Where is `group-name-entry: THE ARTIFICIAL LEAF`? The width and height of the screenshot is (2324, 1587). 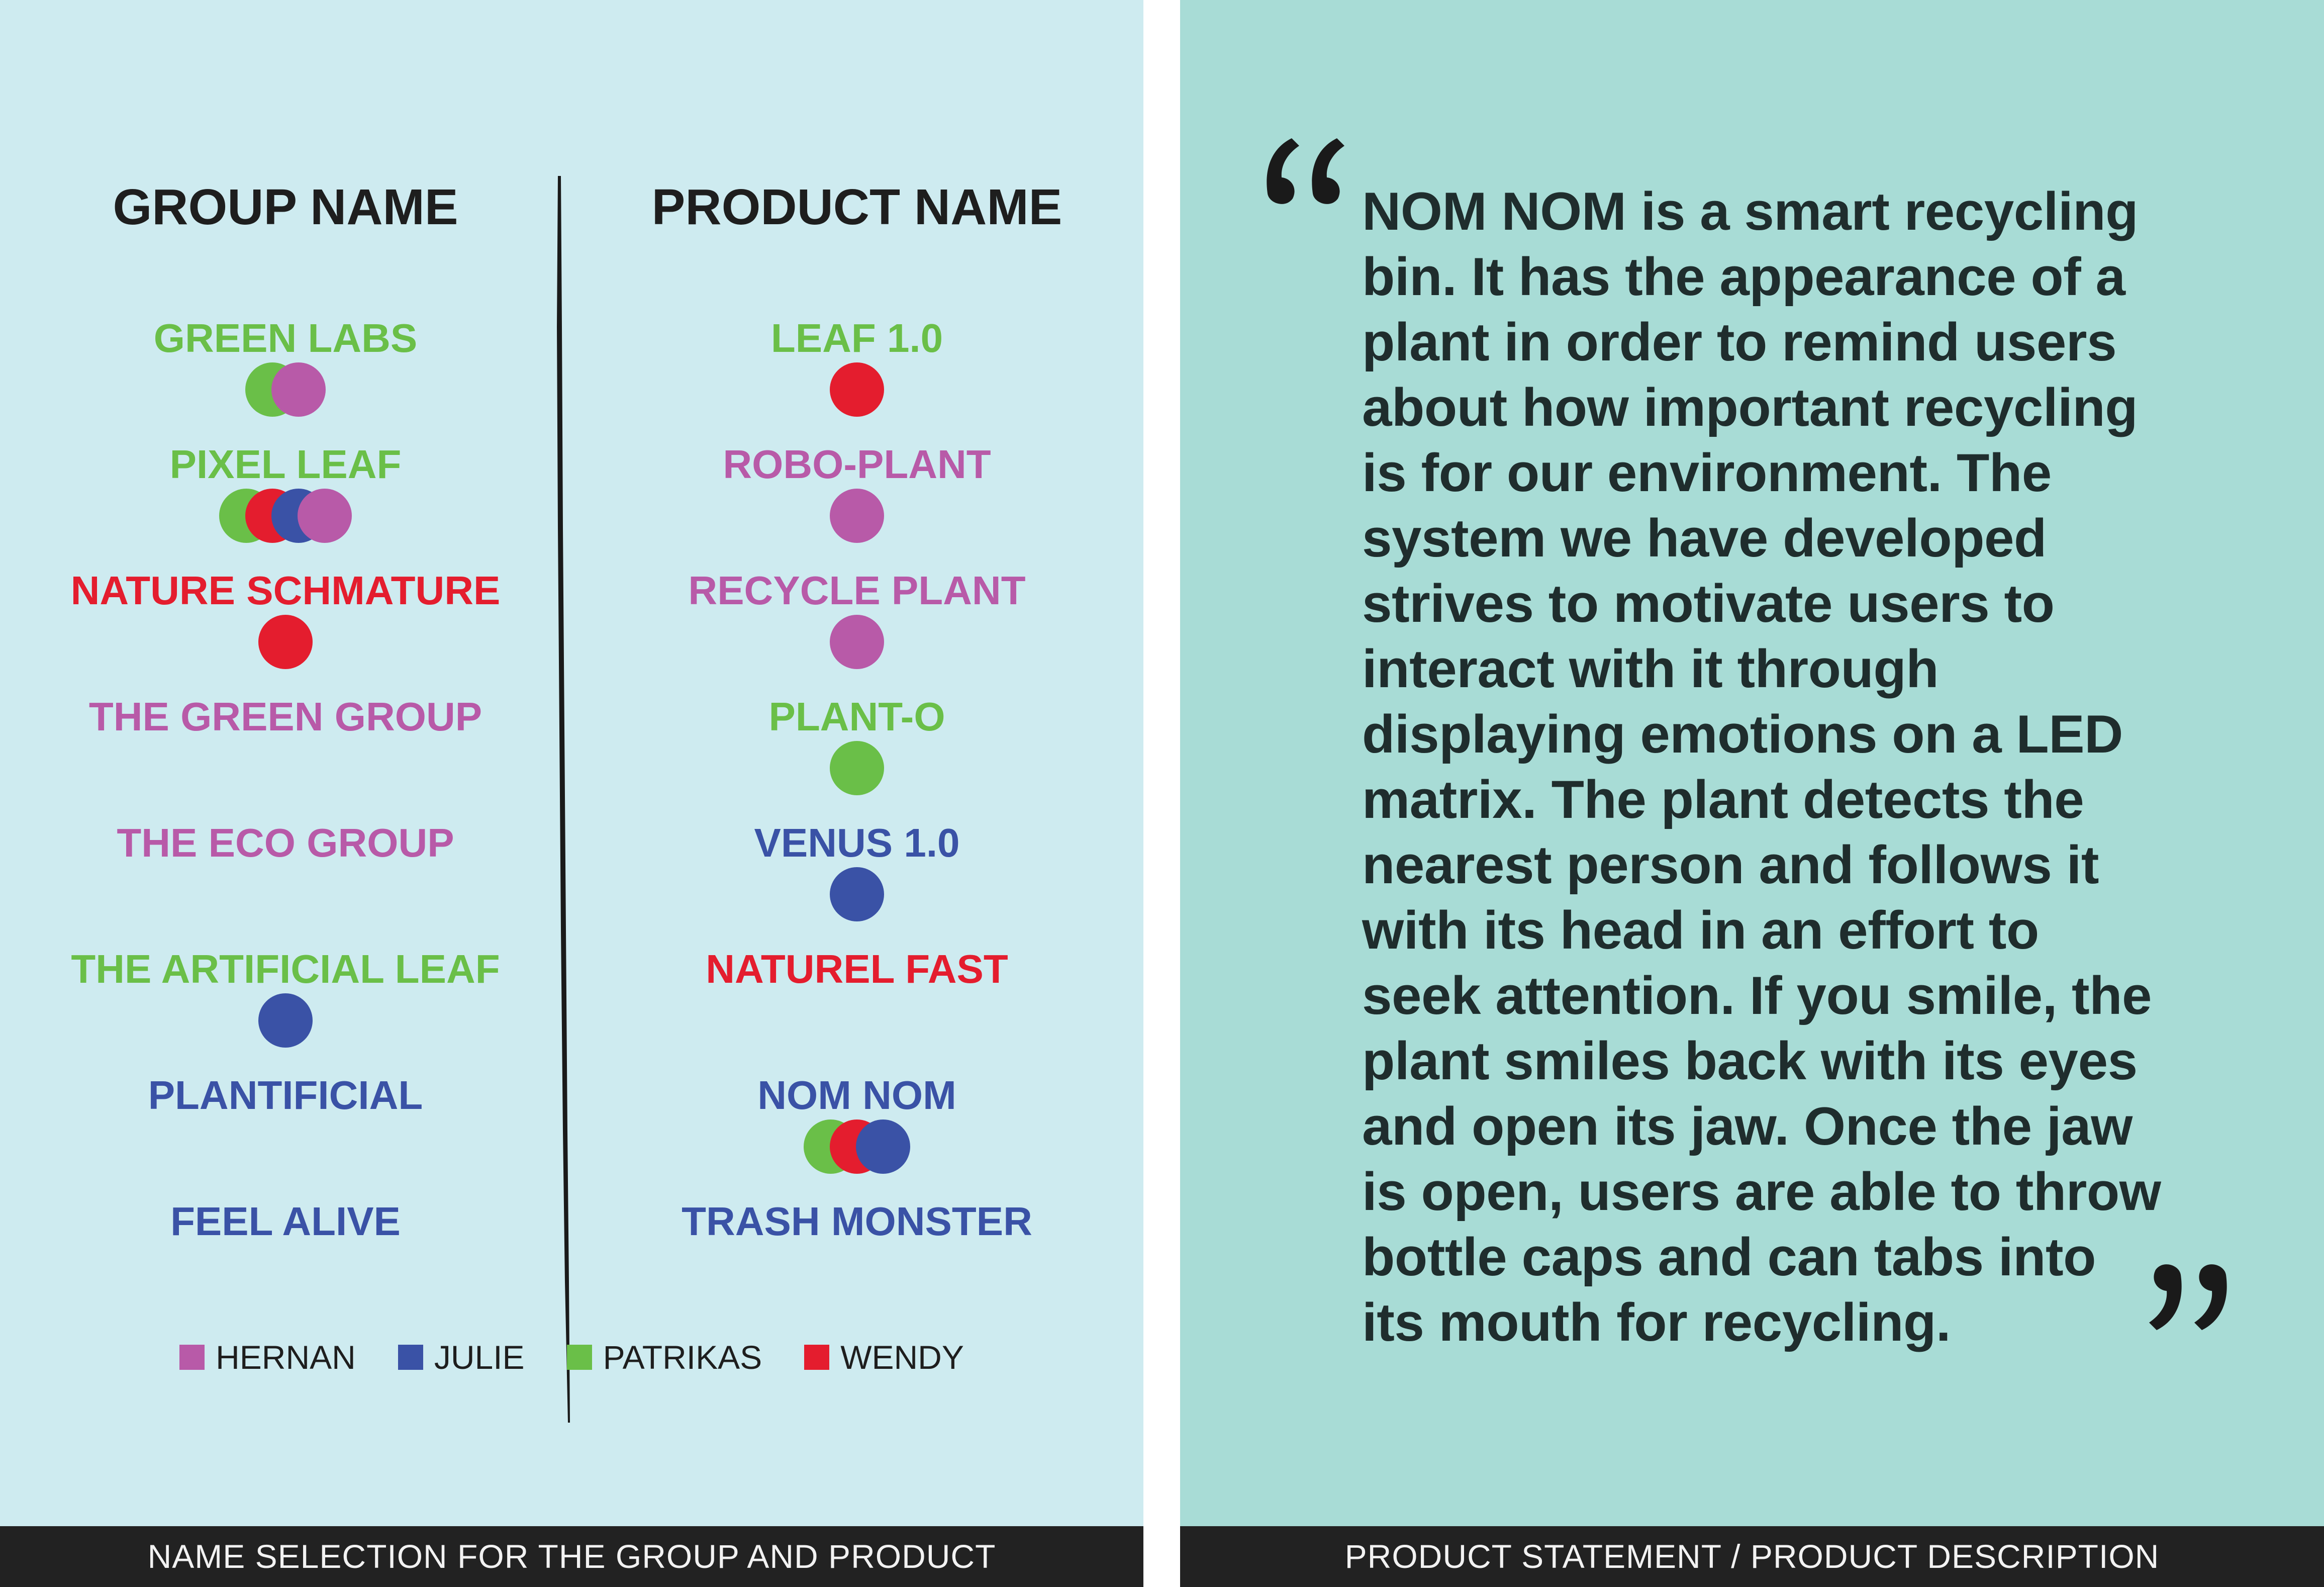
group-name-entry: THE ARTIFICIAL LEAF is located at coordinates (285, 996).